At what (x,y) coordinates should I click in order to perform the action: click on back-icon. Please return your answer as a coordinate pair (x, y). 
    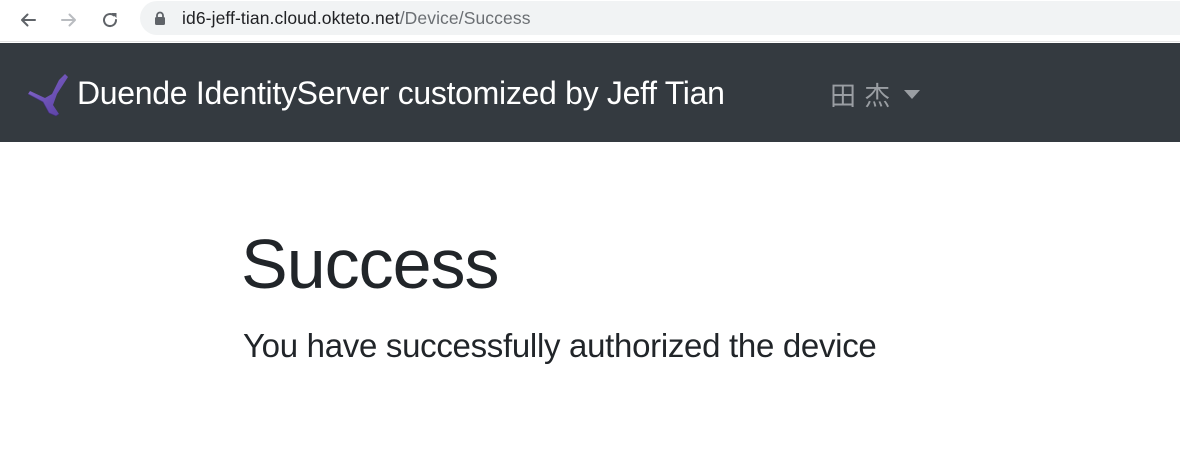
    Looking at the image, I should click on (28, 20).